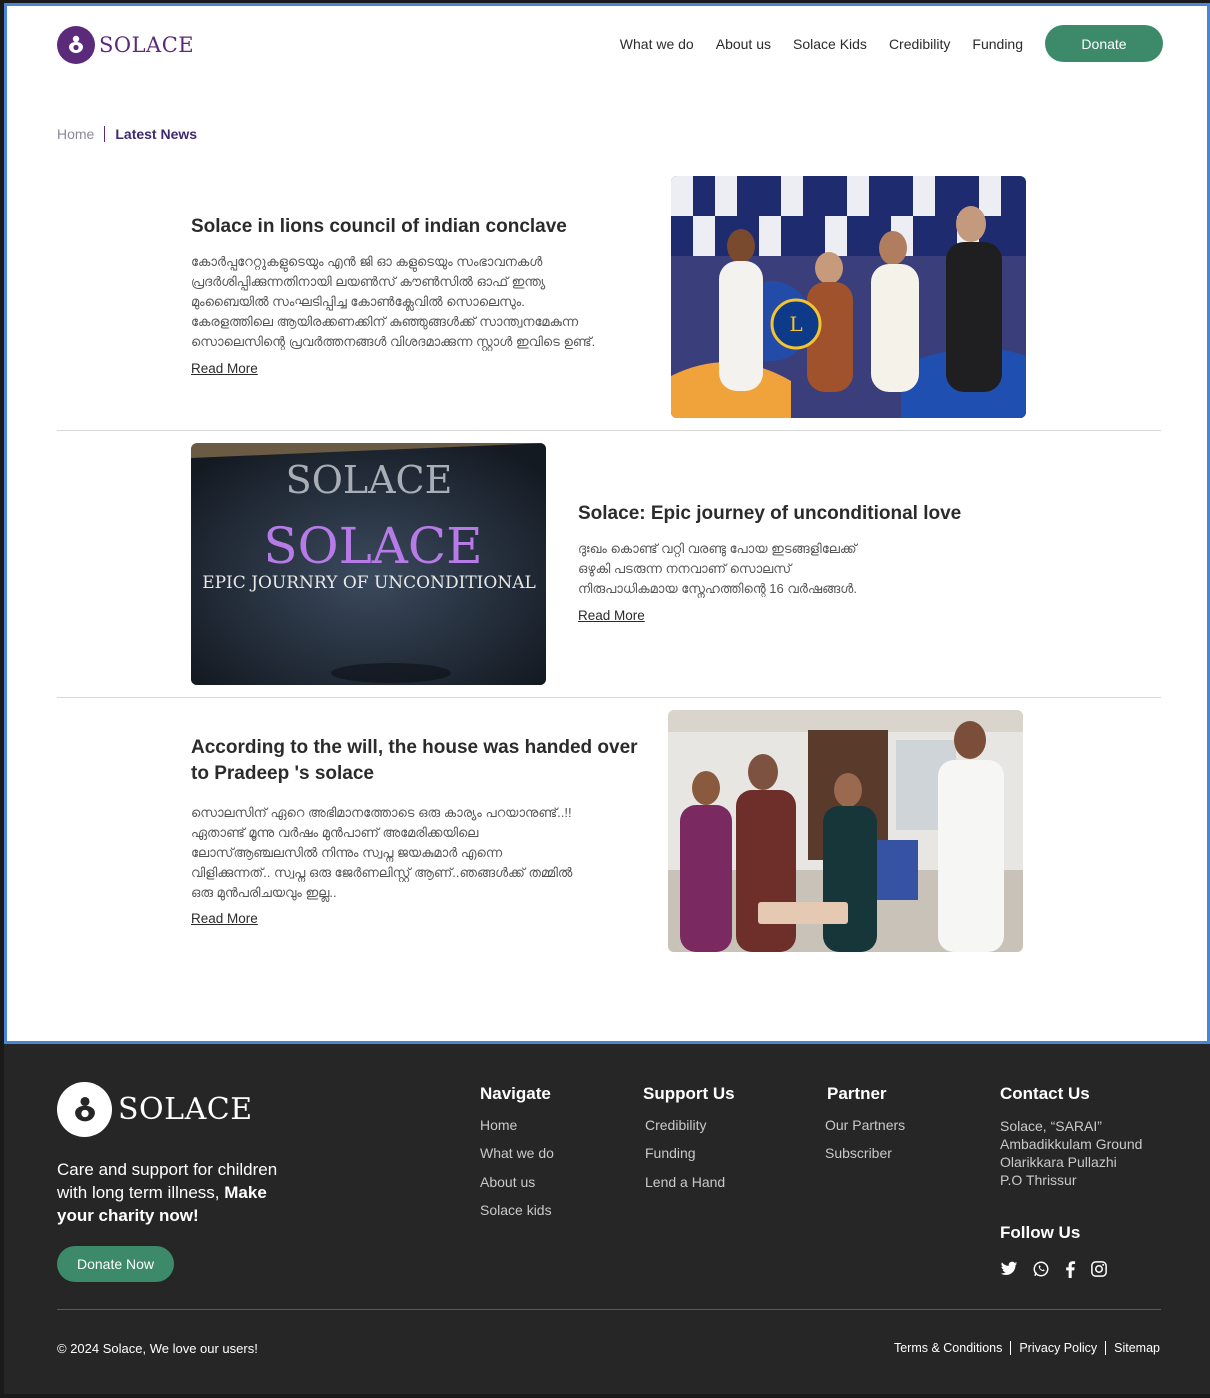  What do you see at coordinates (157, 1348) in the screenshot?
I see `copyright: © 2024 Solace, We love our users!` at bounding box center [157, 1348].